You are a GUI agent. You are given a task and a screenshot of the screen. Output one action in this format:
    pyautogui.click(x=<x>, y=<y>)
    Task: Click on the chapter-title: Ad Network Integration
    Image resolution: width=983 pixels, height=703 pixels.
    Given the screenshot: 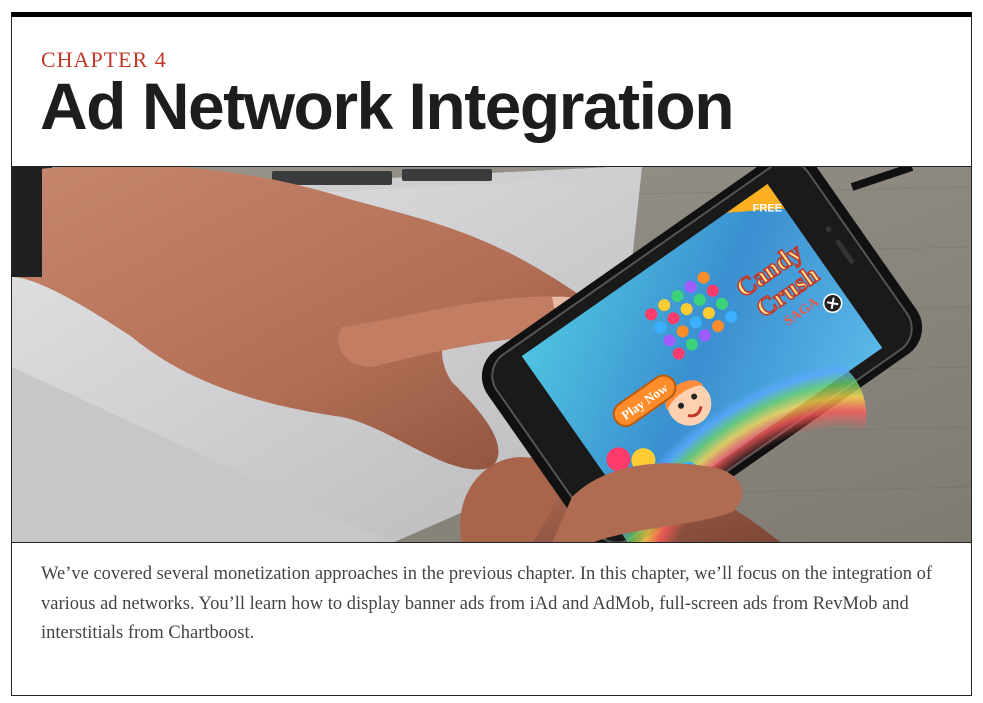 What is the action you would take?
    pyautogui.click(x=387, y=106)
    